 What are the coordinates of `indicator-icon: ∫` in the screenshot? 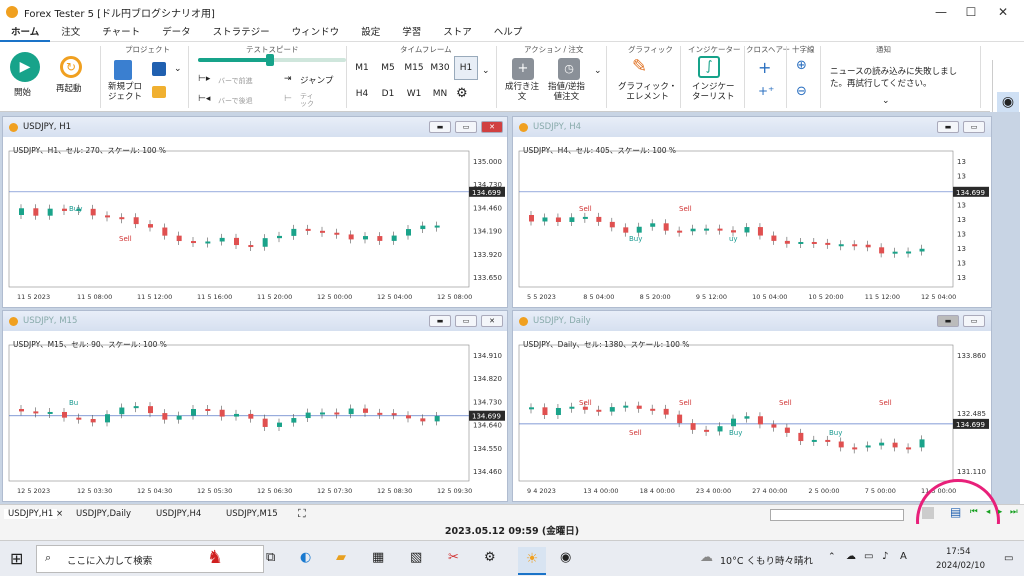 It's located at (709, 67).